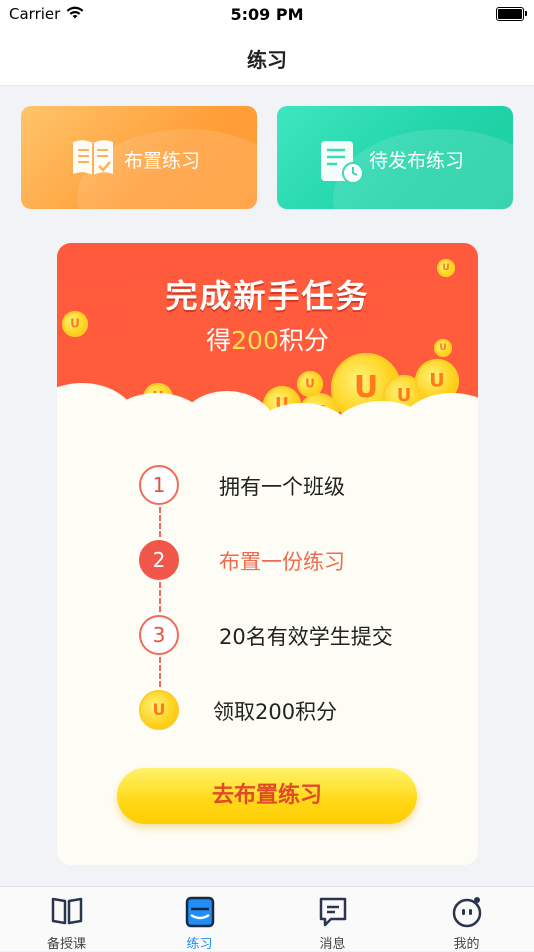  I want to click on go-assign-practice-button: 去布置练习, so click(267, 796).